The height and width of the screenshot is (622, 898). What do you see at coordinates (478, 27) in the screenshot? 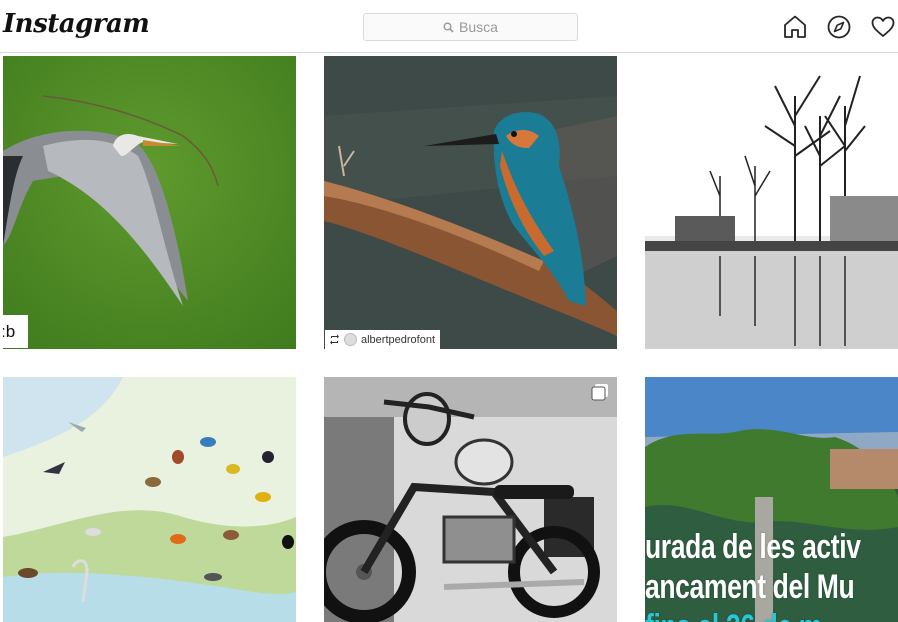
I see `search-placeholder: Busca` at bounding box center [478, 27].